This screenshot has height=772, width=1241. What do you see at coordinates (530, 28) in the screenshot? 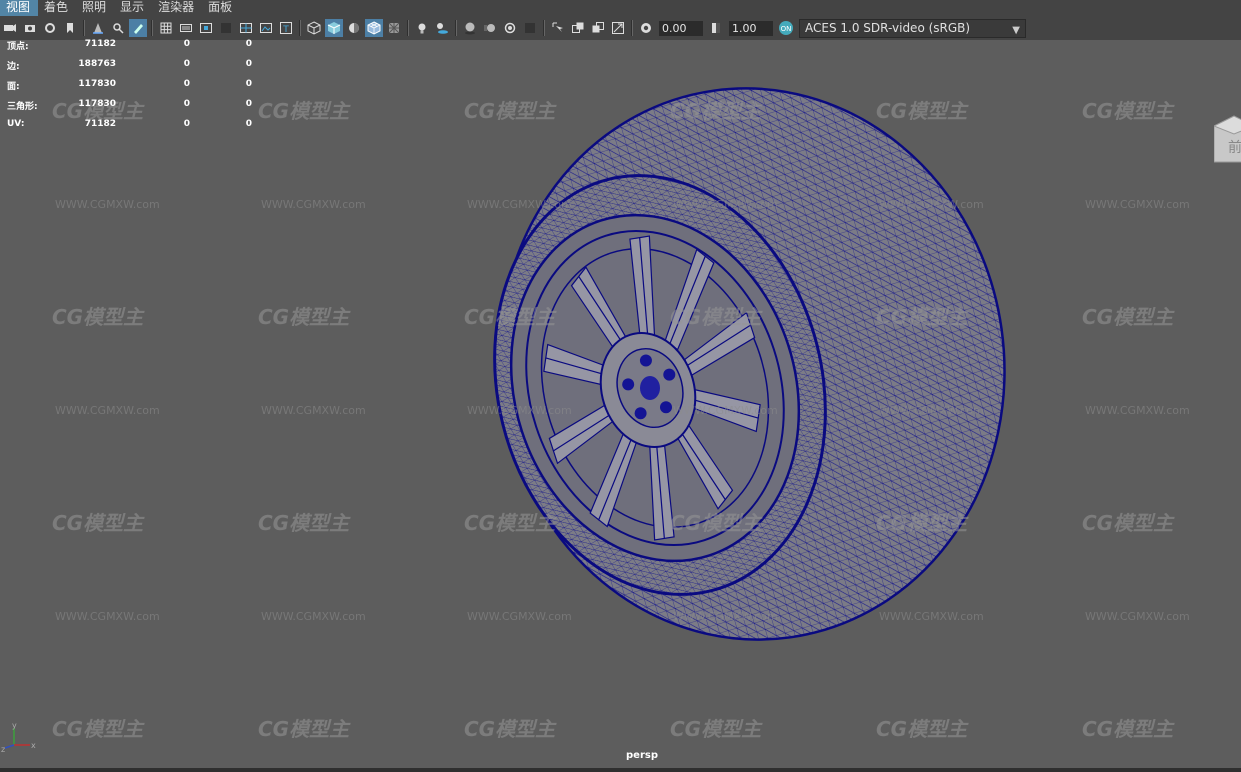
I see `depth-of-field-icon` at bounding box center [530, 28].